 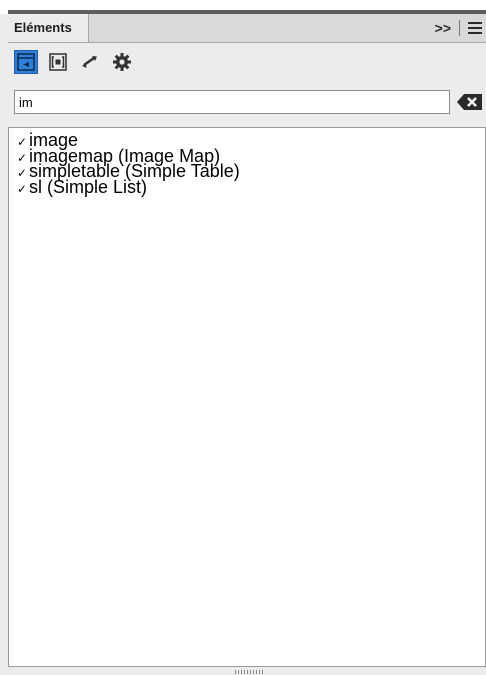 What do you see at coordinates (251, 186) in the screenshot?
I see `list-item: ✓ sl (Simple List)` at bounding box center [251, 186].